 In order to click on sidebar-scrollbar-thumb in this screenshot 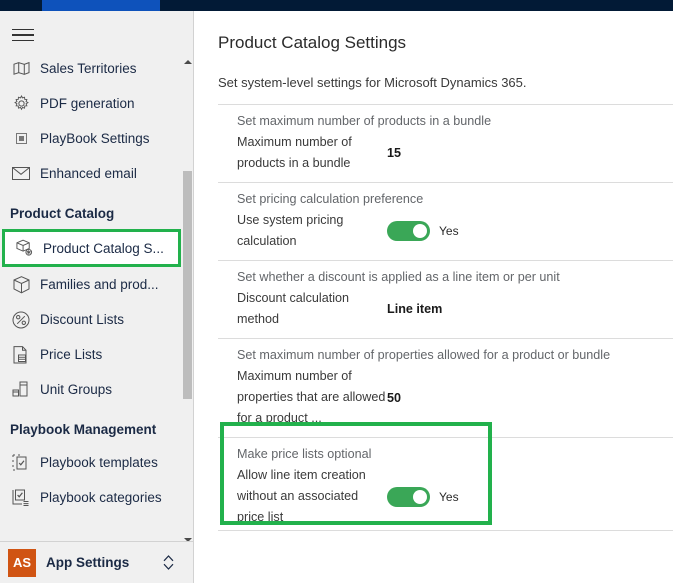, I will do `click(187, 285)`.